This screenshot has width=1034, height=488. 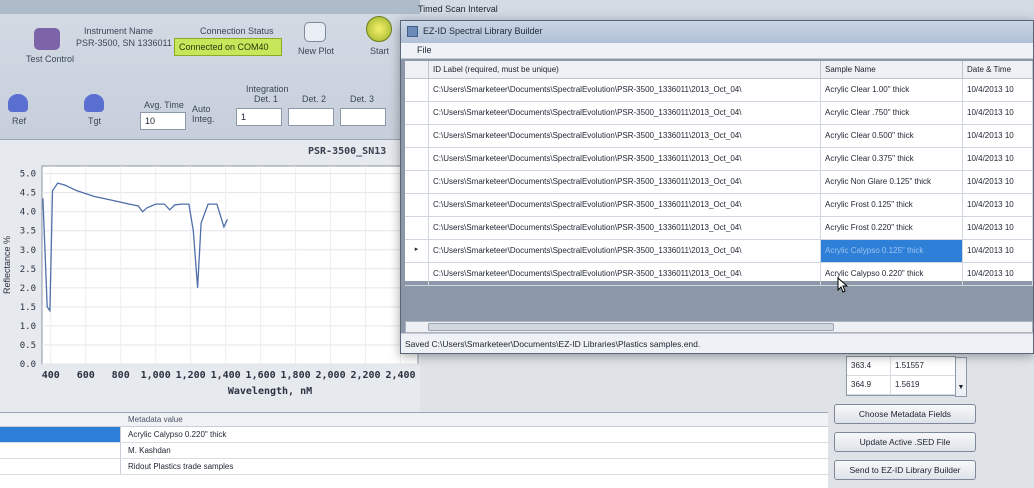 What do you see at coordinates (259, 117) in the screenshot?
I see `det1-select: 1` at bounding box center [259, 117].